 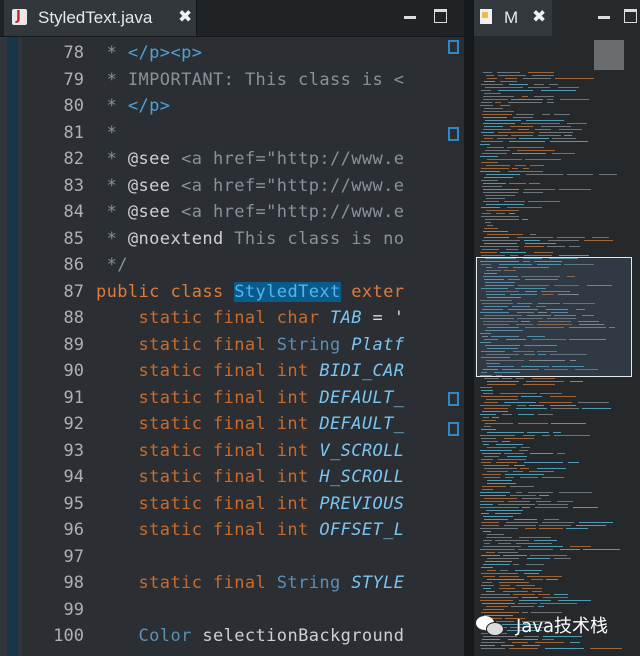 I want to click on code-line: static final String Platf, so click(x=250, y=345).